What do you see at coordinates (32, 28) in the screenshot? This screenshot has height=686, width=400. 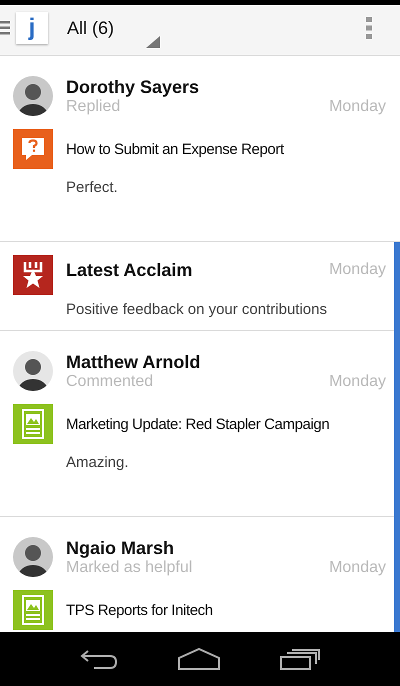 I see `app-logo: j` at bounding box center [32, 28].